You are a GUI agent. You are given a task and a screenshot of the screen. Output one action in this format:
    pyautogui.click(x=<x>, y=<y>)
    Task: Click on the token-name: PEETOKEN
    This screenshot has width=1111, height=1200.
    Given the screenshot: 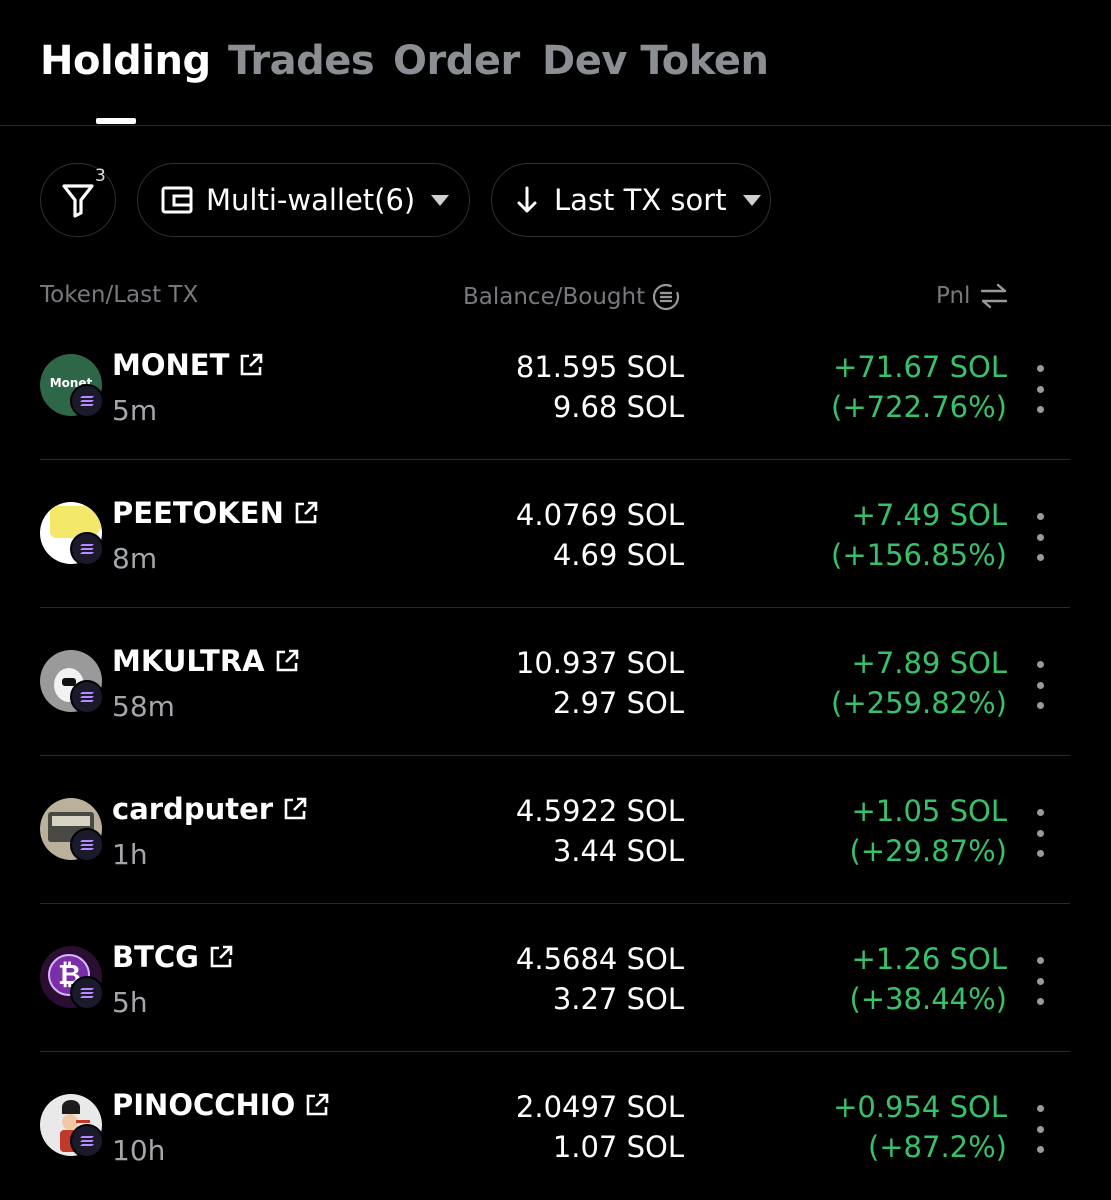 What is the action you would take?
    pyautogui.click(x=216, y=513)
    